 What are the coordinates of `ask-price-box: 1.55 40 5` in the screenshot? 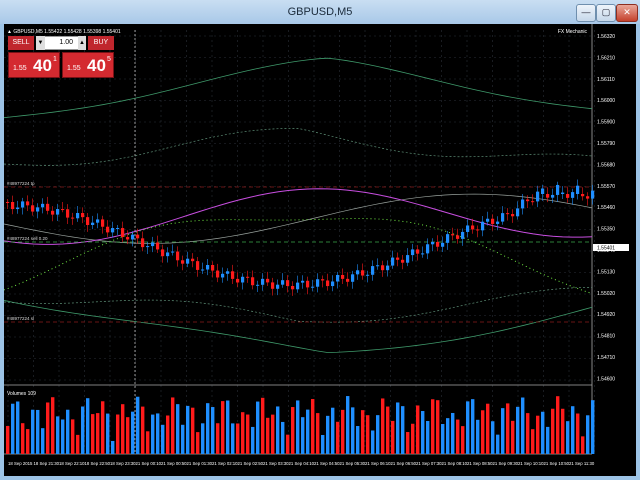 It's located at (88, 65).